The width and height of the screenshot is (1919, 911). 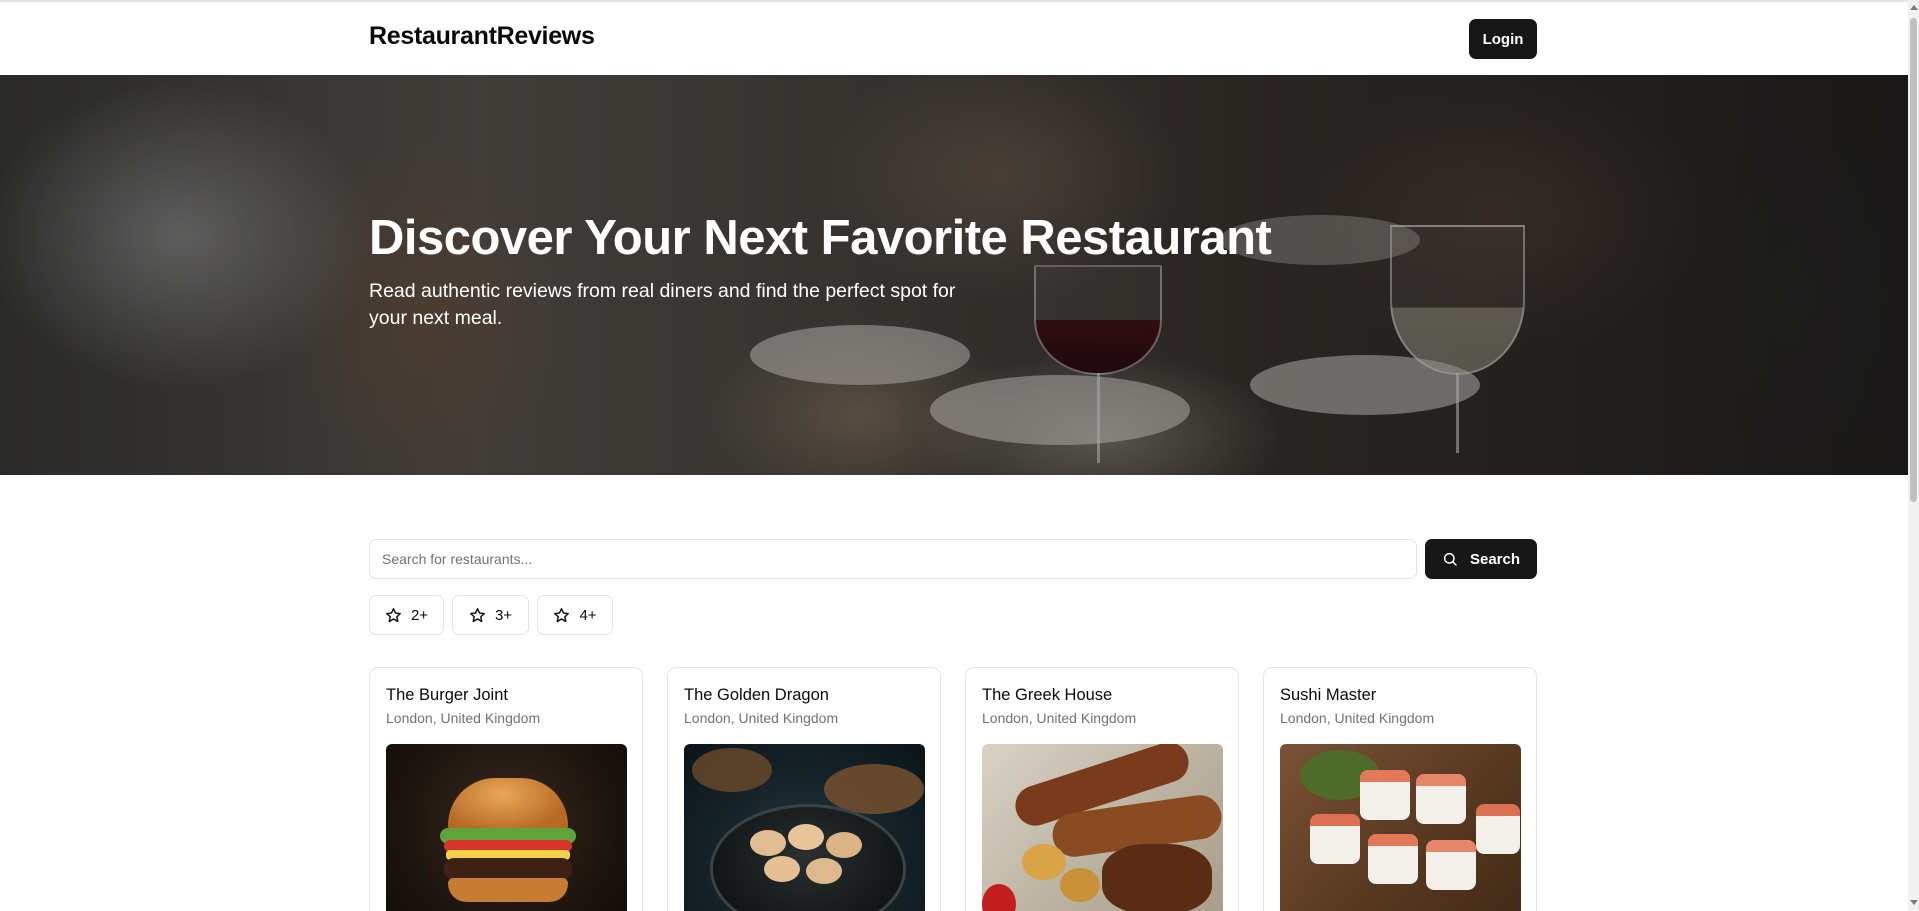 I want to click on restaurant-card-sushi-master: Sushi Master London, United Kingdom, so click(x=1400, y=789).